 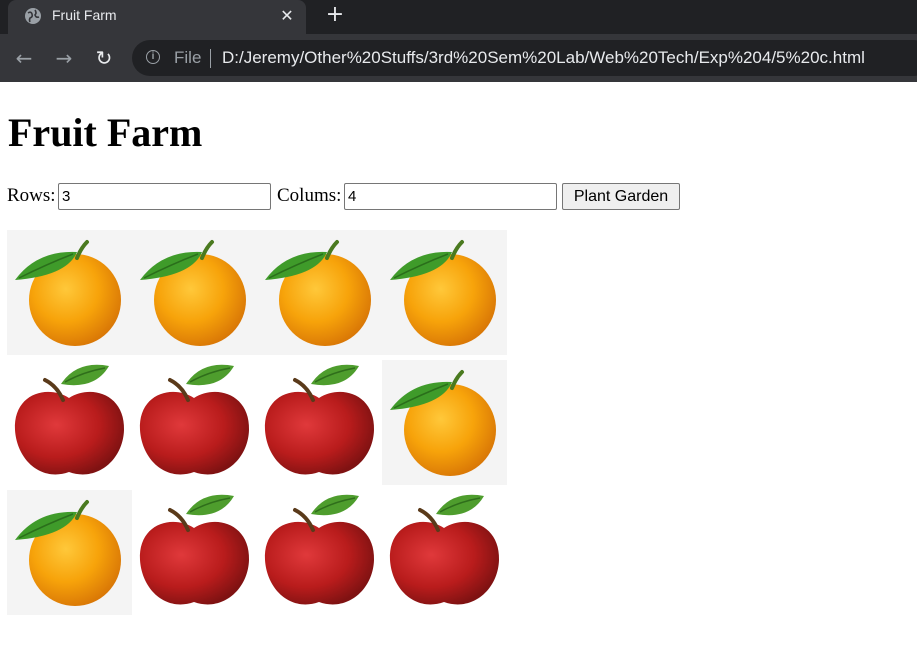 What do you see at coordinates (458, 17) in the screenshot?
I see `tab-strip: Fruit Farm ✕ +` at bounding box center [458, 17].